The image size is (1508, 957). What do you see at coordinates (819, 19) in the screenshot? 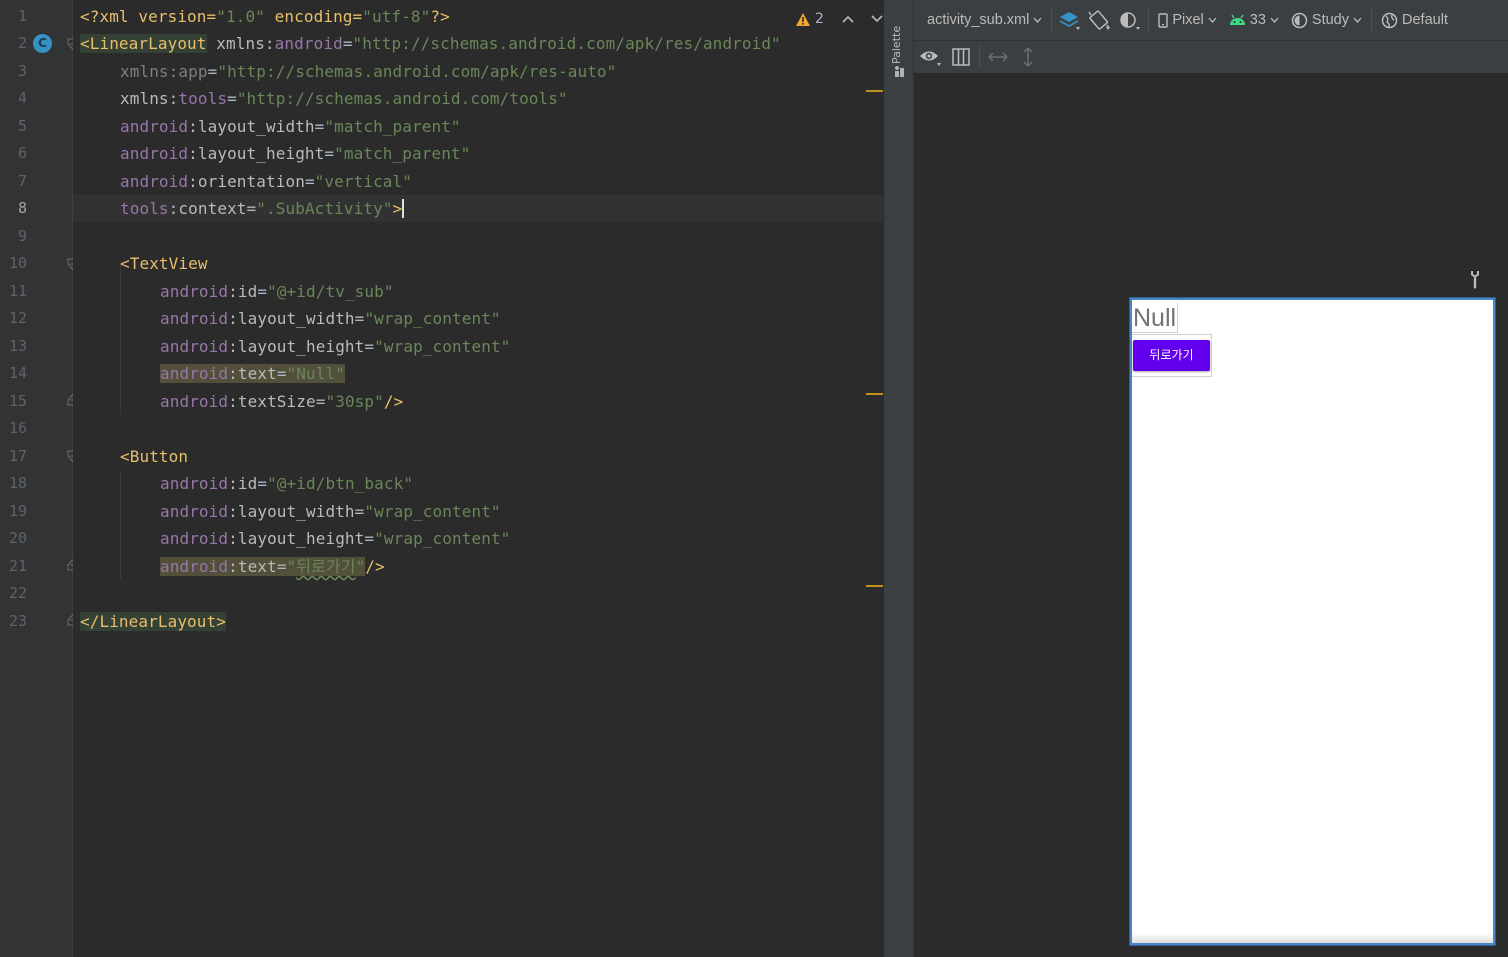
I see `warning-count: 2` at bounding box center [819, 19].